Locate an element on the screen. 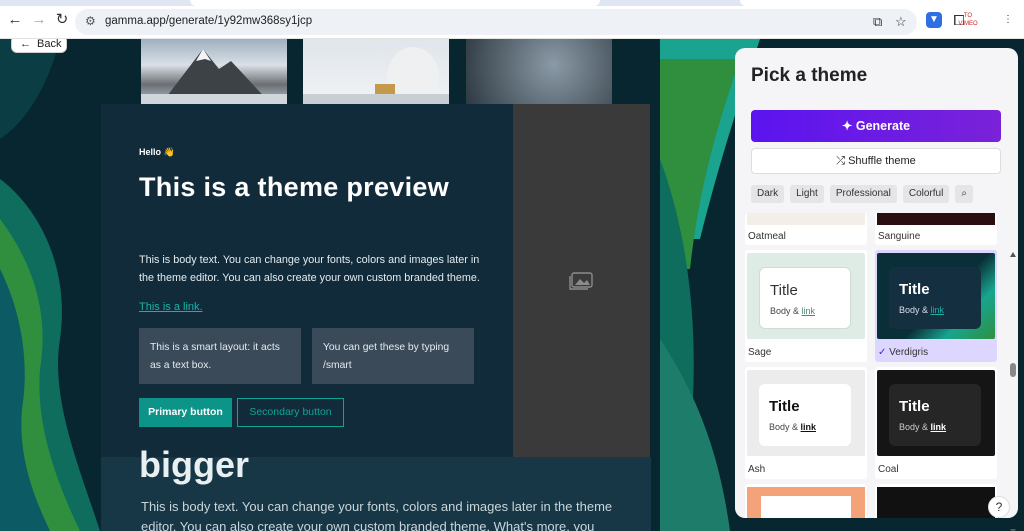 The image size is (1024, 531). extension-blue-icon: ▼ is located at coordinates (934, 20).